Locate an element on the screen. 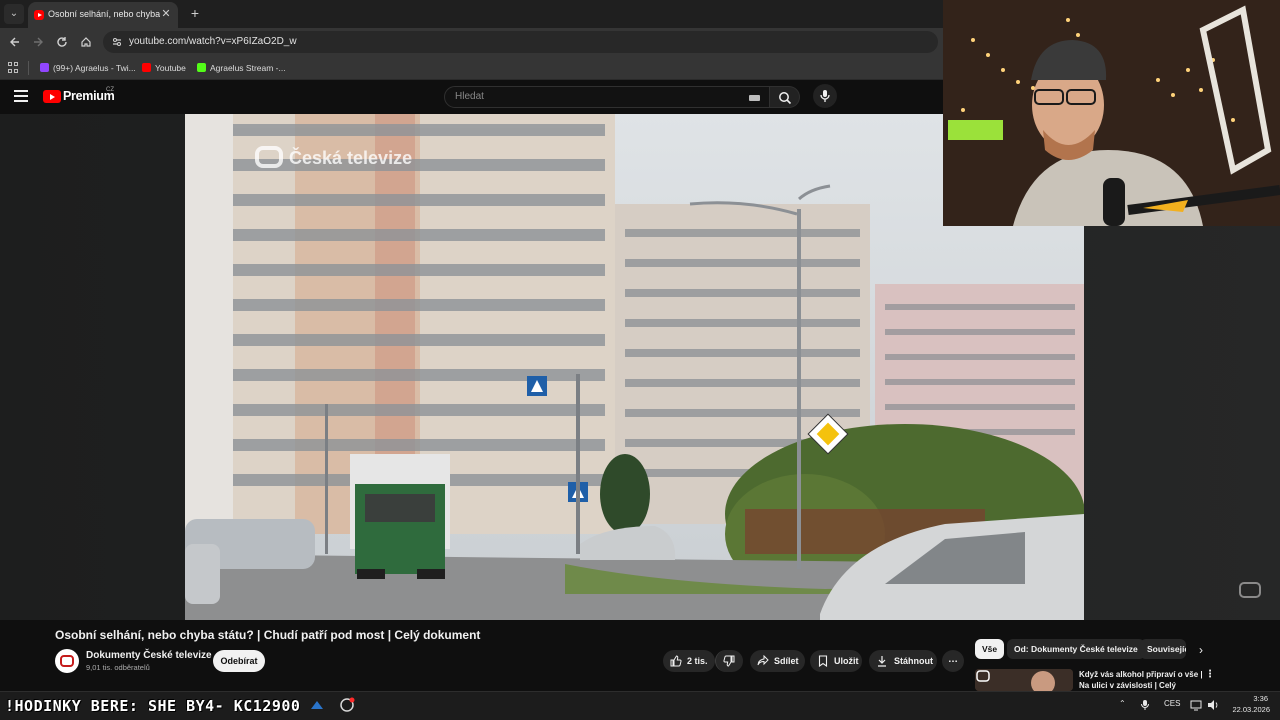  app-icon is located at coordinates (347, 705).